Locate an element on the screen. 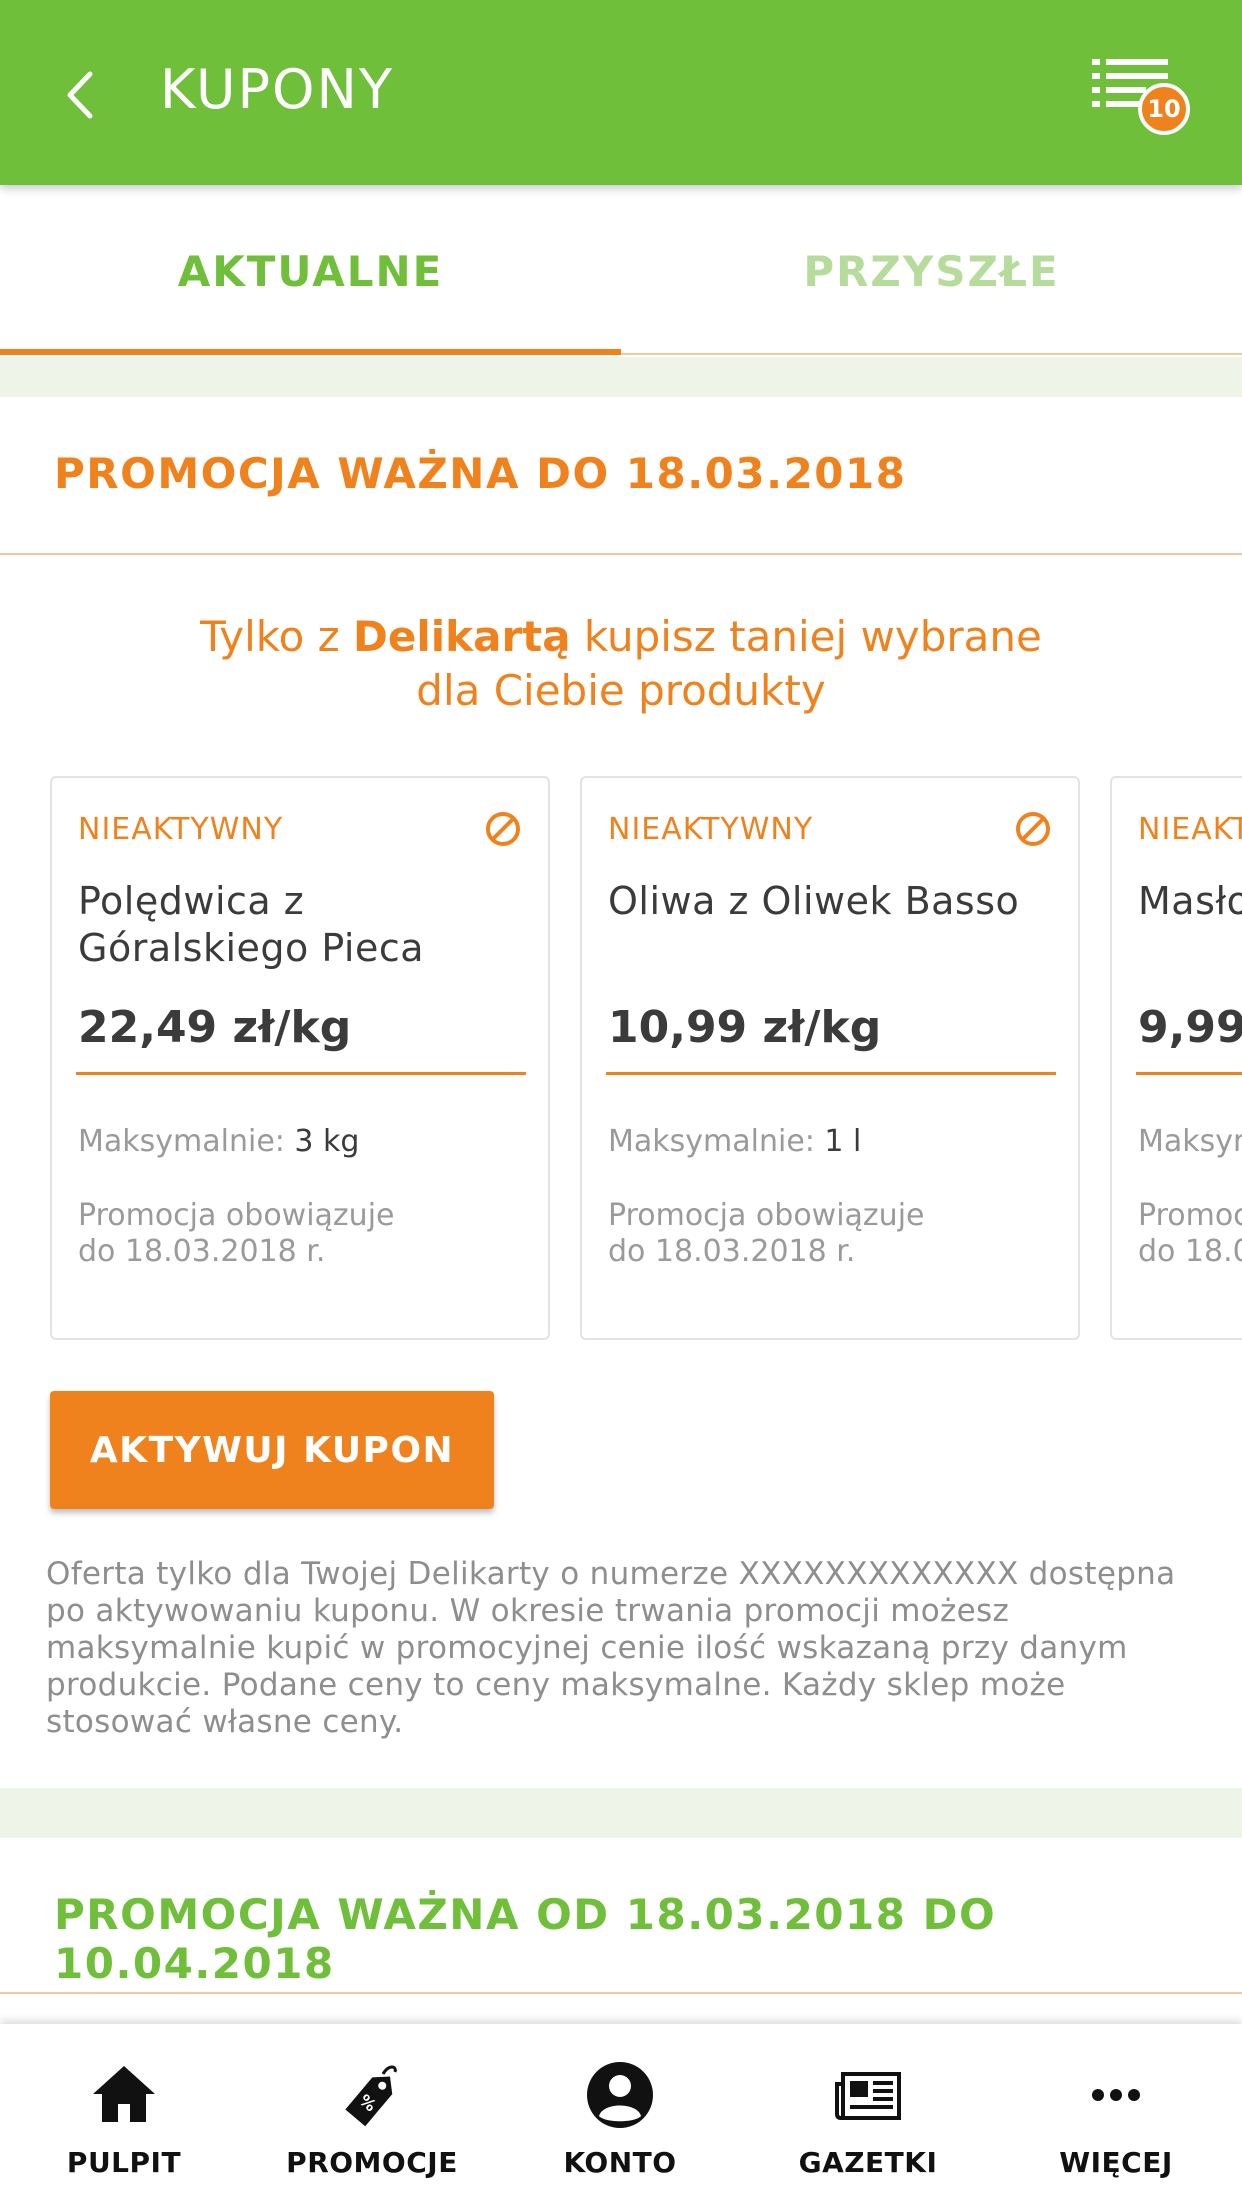 Image resolution: width=1242 pixels, height=2208 pixels. max-value: 1 l is located at coordinates (843, 1141).